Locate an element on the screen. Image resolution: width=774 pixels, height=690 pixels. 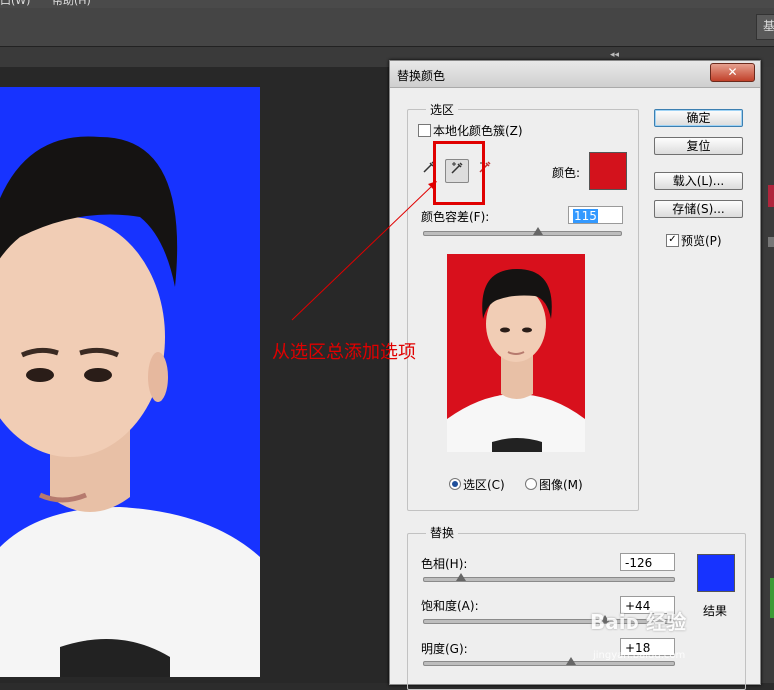
watermark-url: jingyan.baidu.com is located at coordinates (639, 655).